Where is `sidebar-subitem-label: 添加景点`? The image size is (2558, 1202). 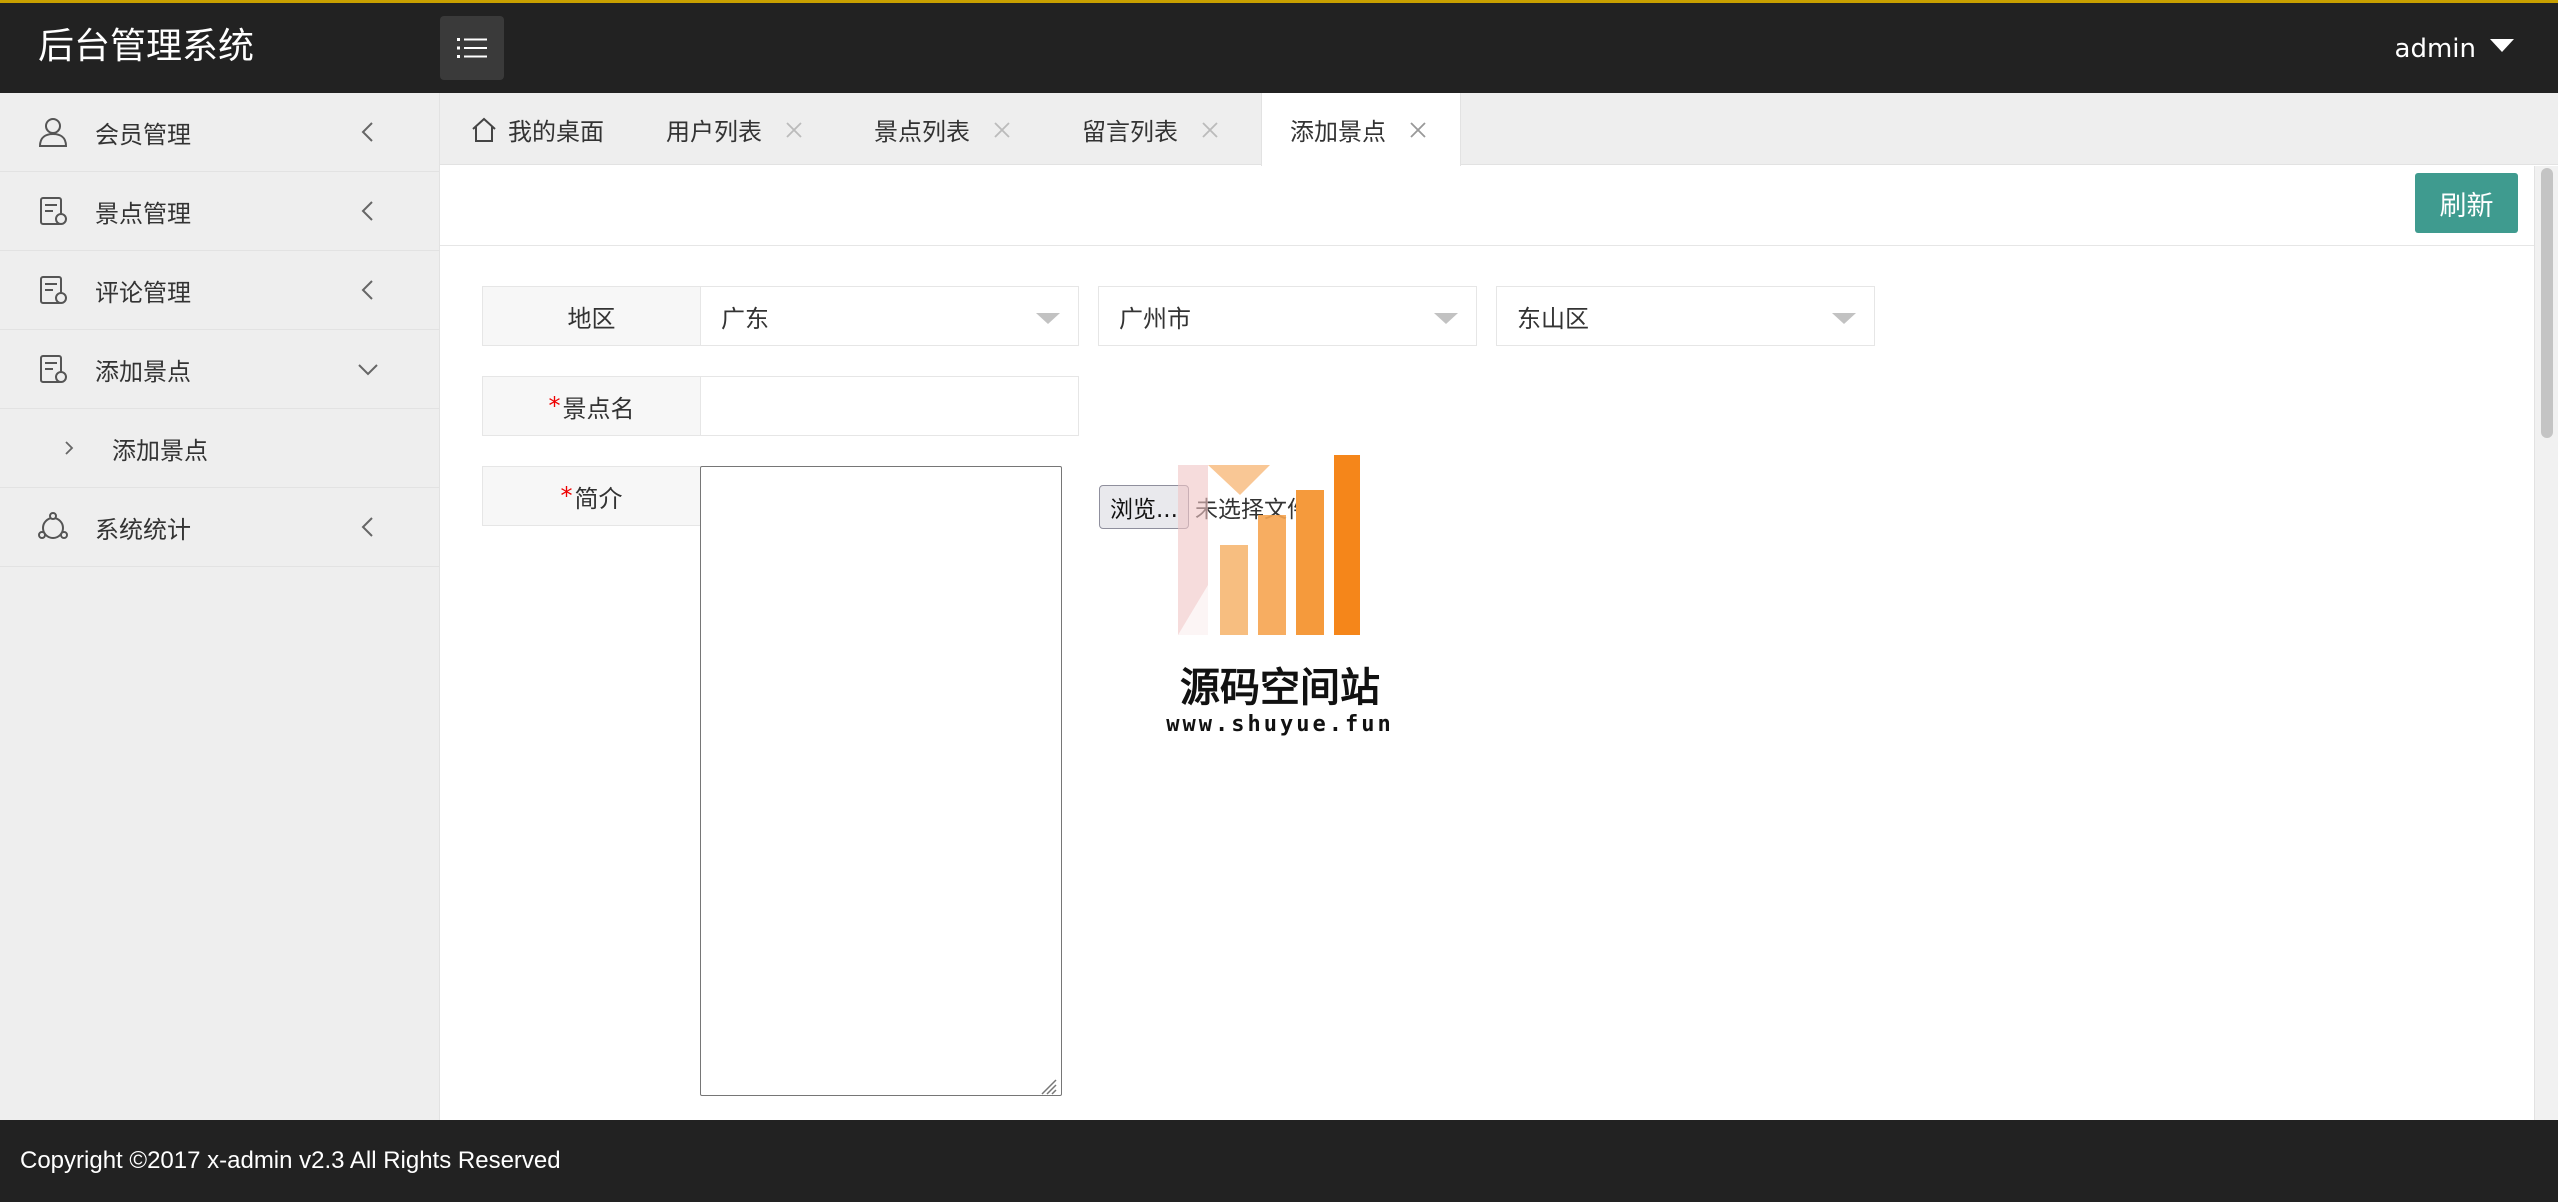 sidebar-subitem-label: 添加景点 is located at coordinates (160, 450).